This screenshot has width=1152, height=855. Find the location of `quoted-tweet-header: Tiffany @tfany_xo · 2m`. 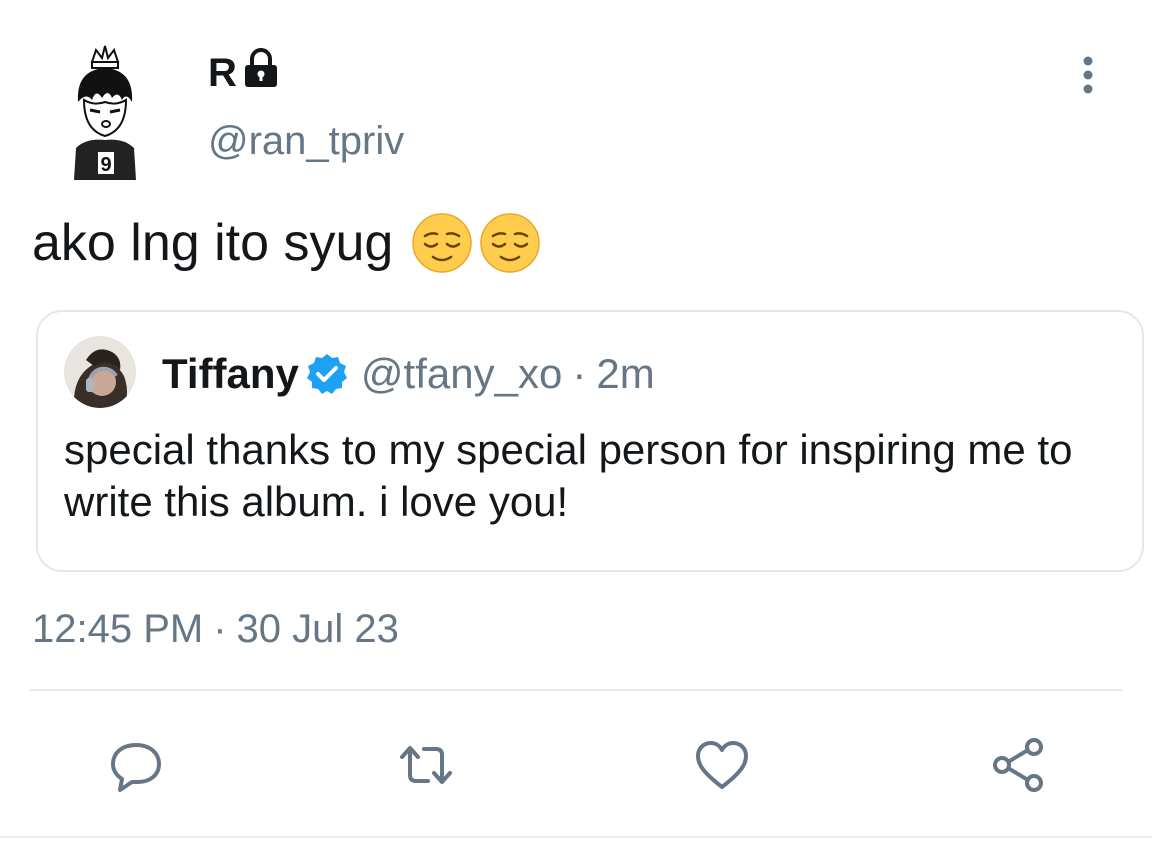

quoted-tweet-header: Tiffany @tfany_xo · 2m is located at coordinates (408, 374).